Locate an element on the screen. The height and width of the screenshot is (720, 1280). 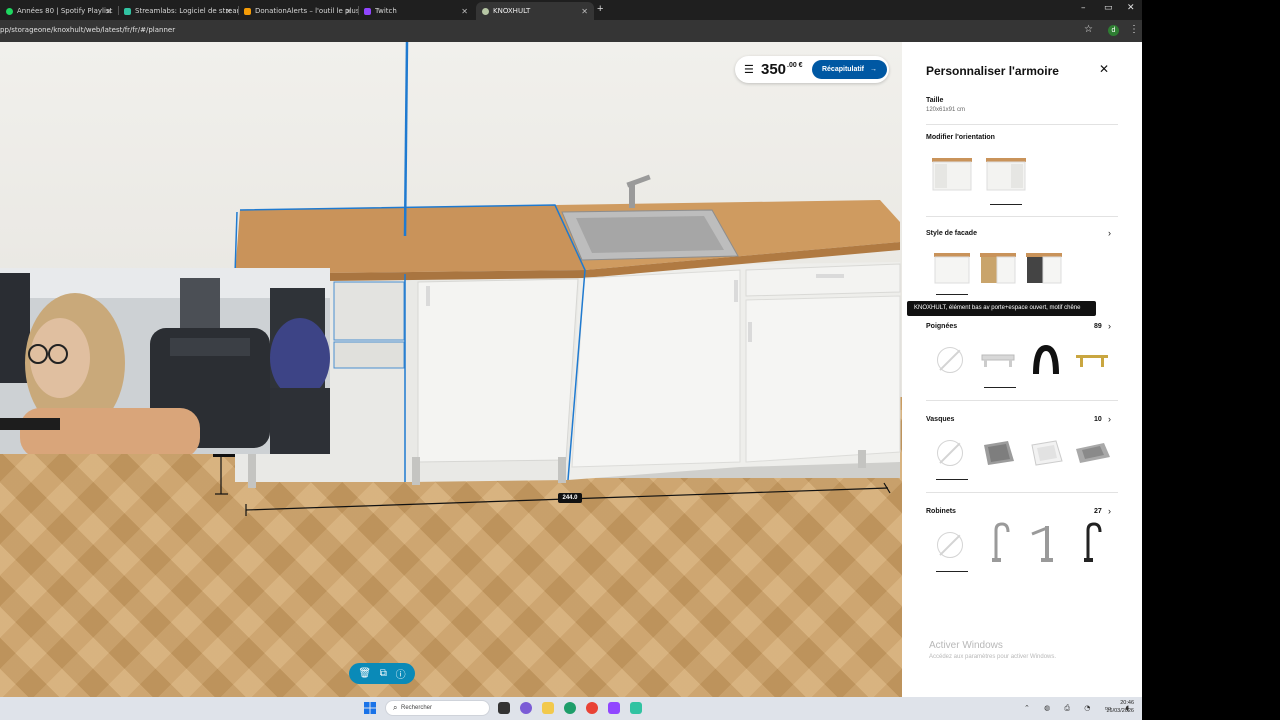
profile-avatar: d is located at coordinates (1113, 30).